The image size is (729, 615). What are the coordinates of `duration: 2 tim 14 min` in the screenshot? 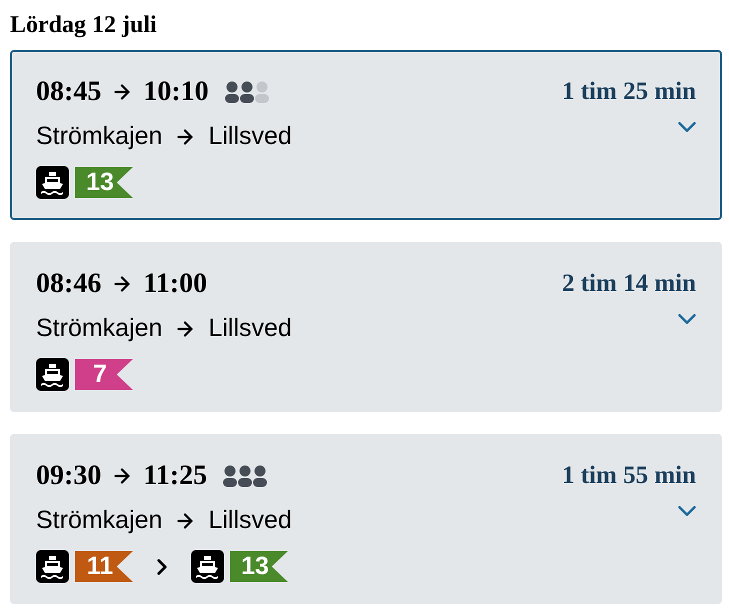 It's located at (629, 284).